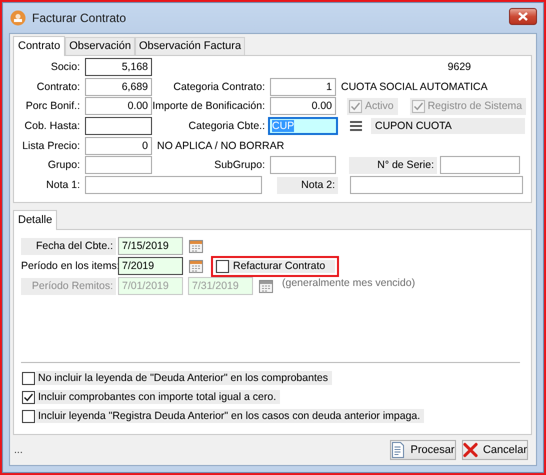 The image size is (546, 475). I want to click on checkbox-label: Refacturar Contrato, so click(279, 266).